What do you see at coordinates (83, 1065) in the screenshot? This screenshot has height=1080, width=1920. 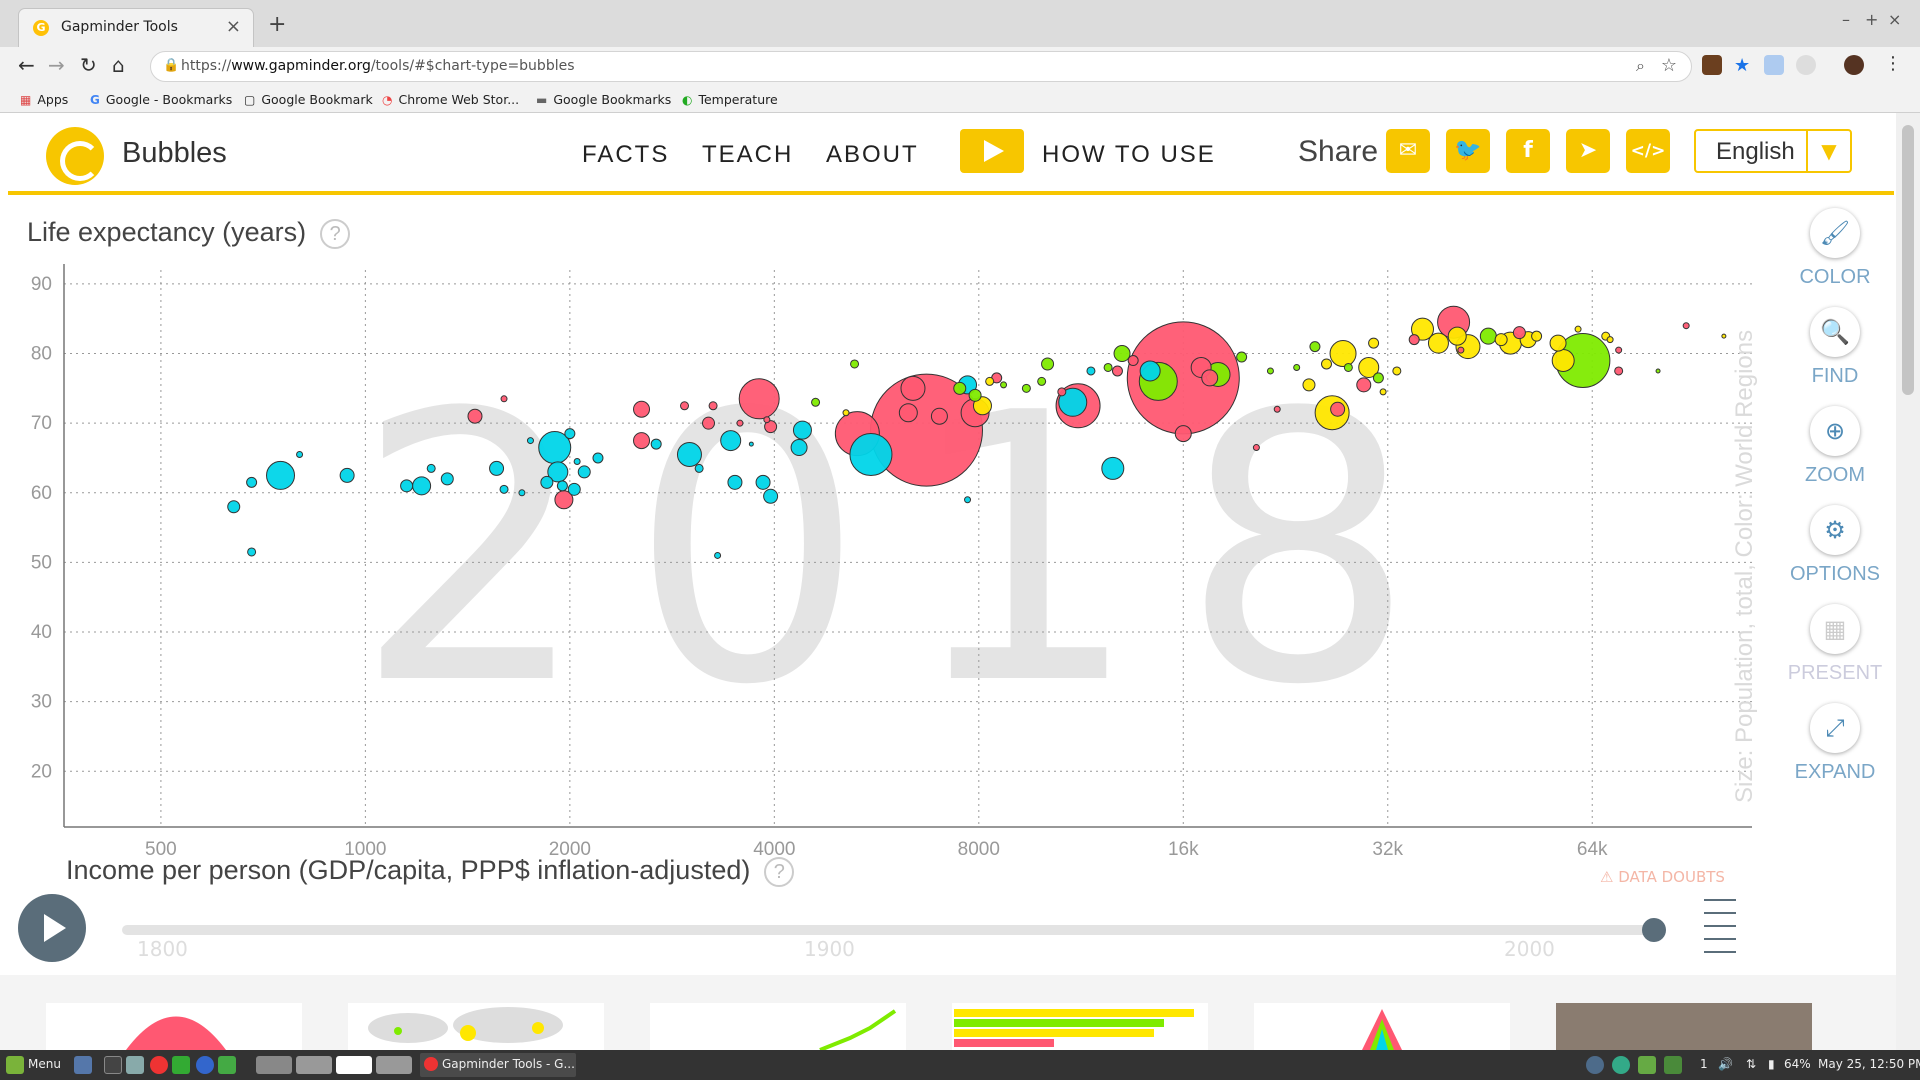 I see `show-desktop-icon` at bounding box center [83, 1065].